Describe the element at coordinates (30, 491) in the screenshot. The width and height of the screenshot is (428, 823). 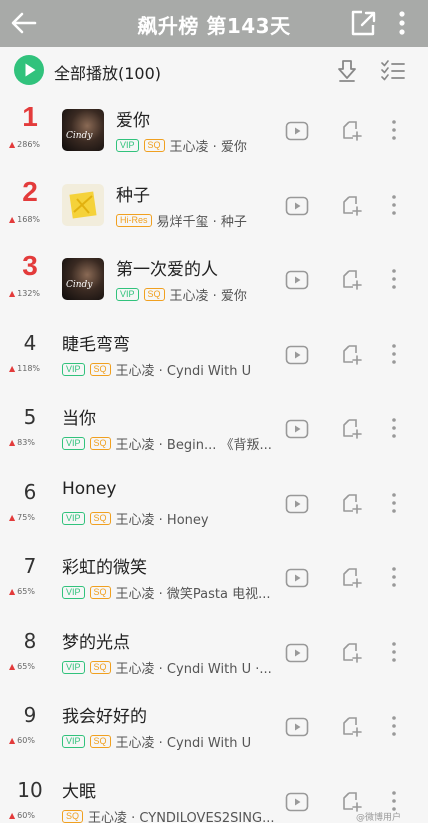
I see `rank-number: 6` at that location.